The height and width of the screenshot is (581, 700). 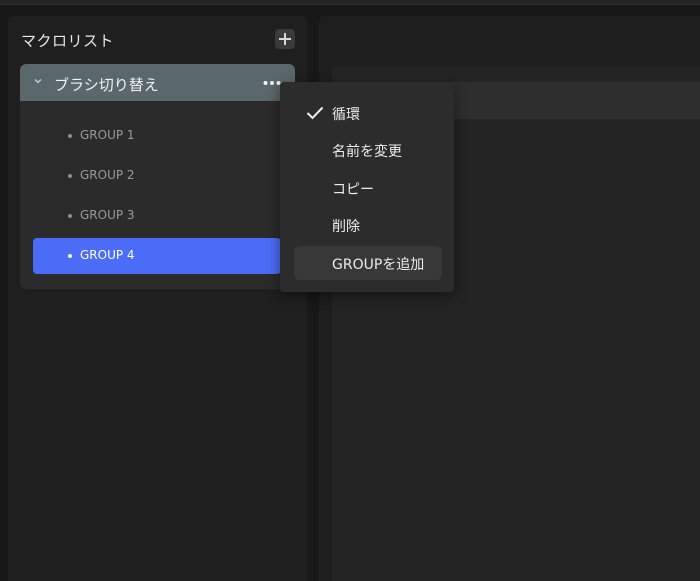 I want to click on menu-item-rename: 名前を変更, so click(x=368, y=150).